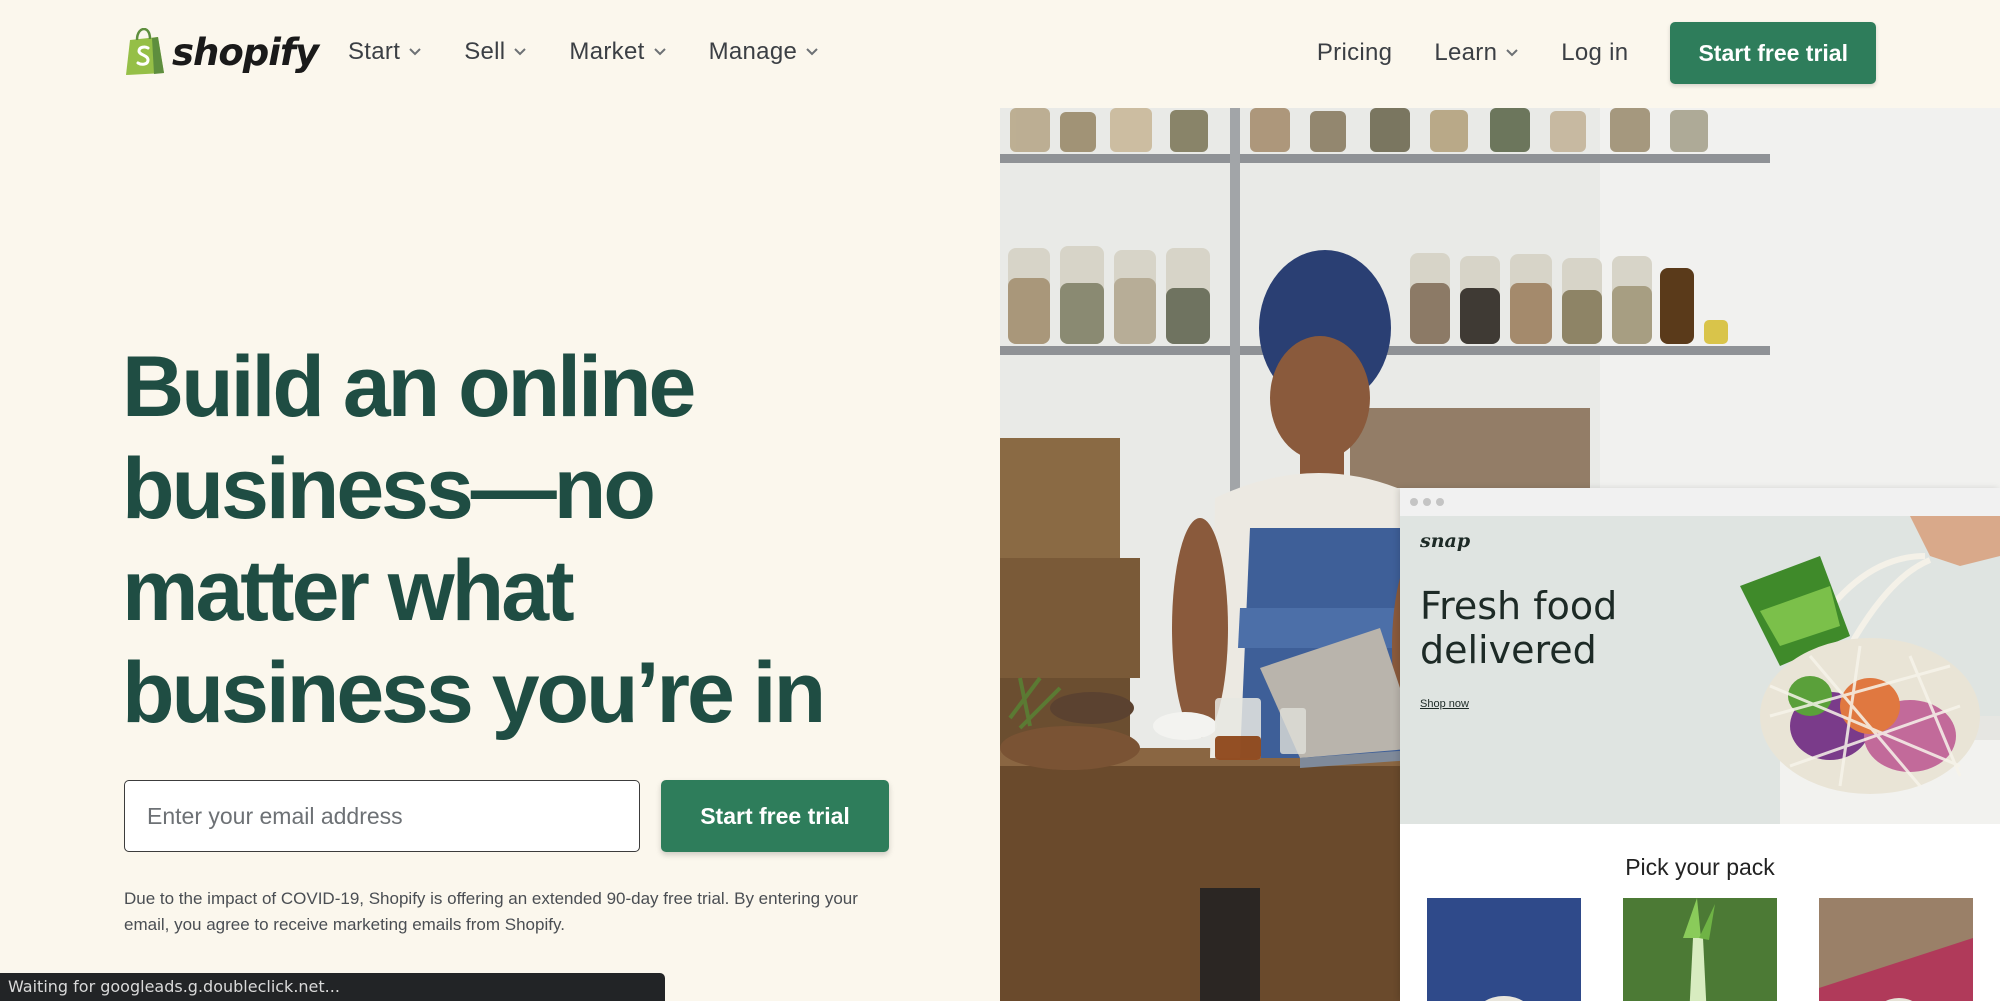 This screenshot has width=2000, height=1001. Describe the element at coordinates (607, 51) in the screenshot. I see `nav-market-label: Market` at that location.